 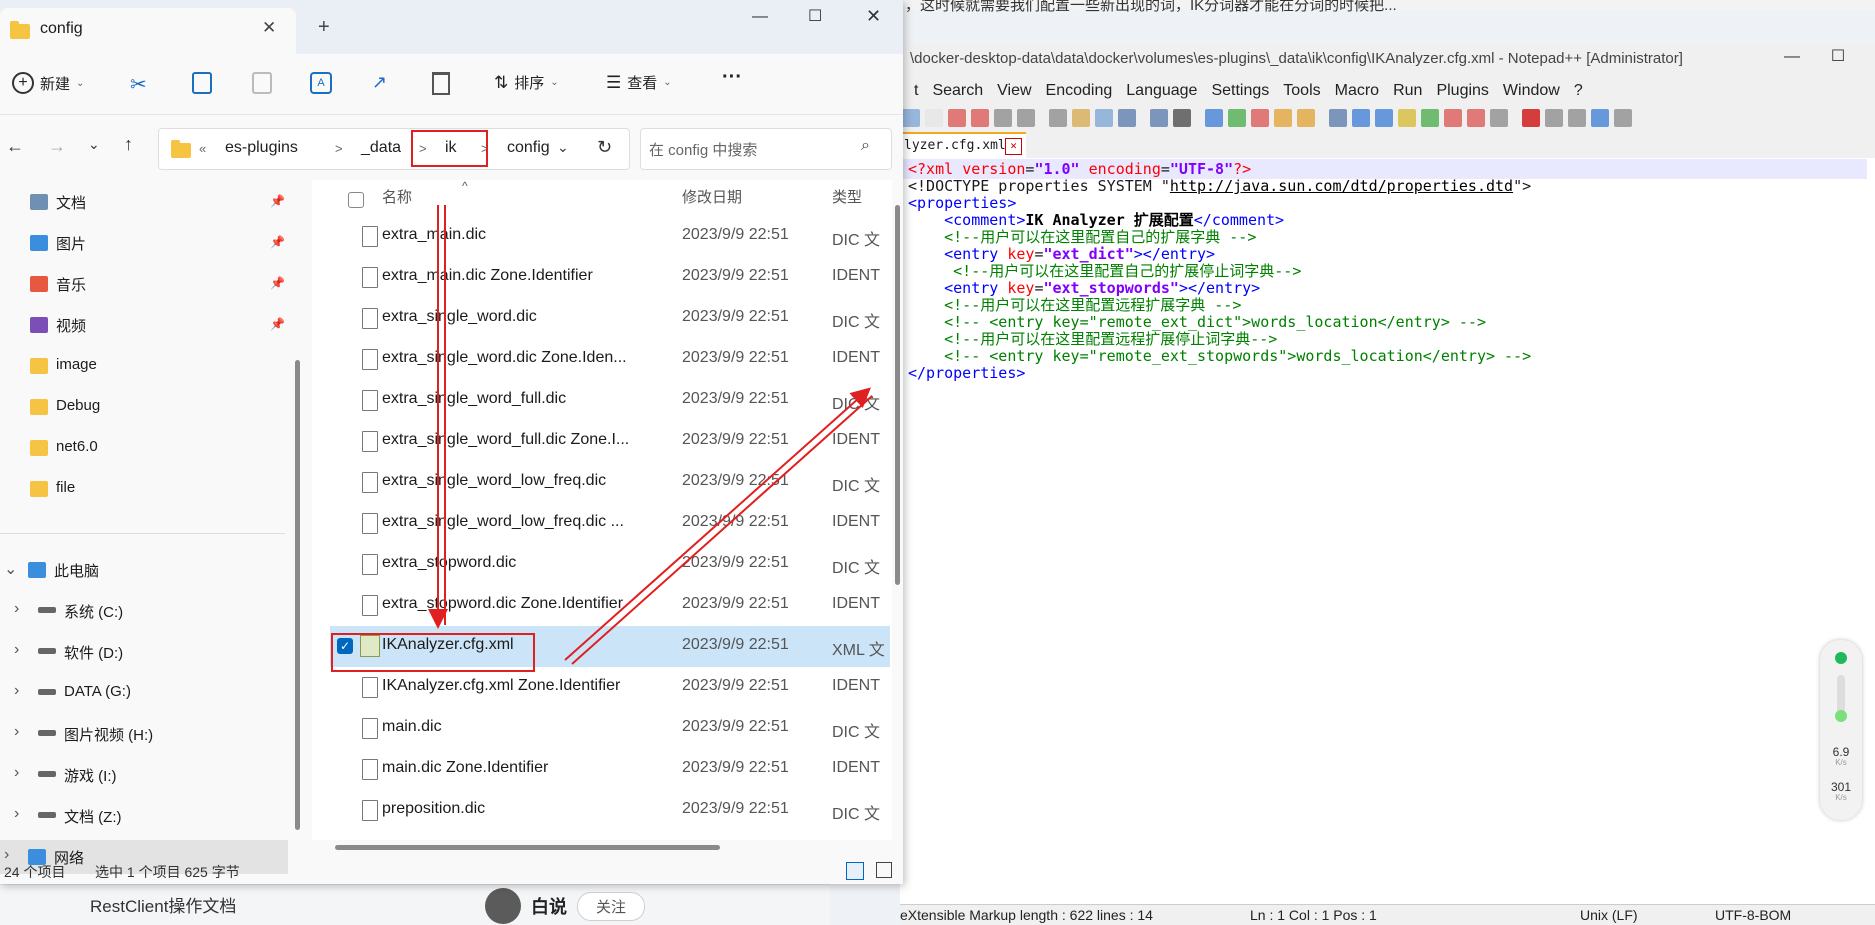 I want to click on avatar, so click(x=503, y=906).